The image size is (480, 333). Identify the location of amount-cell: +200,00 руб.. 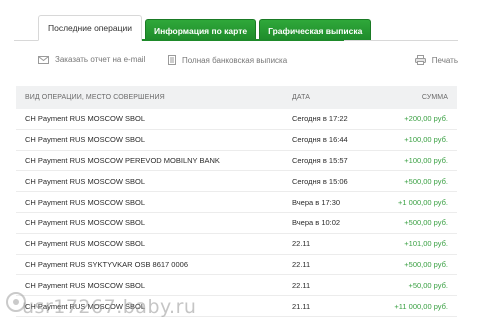
(426, 119).